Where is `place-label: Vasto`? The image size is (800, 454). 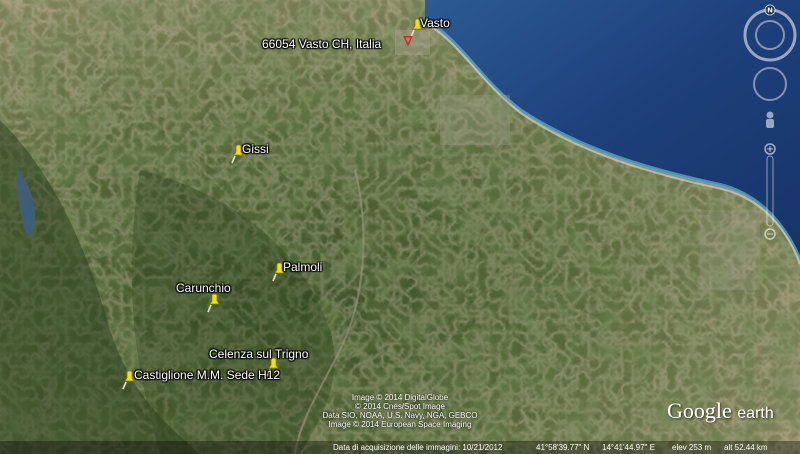 place-label: Vasto is located at coordinates (435, 23).